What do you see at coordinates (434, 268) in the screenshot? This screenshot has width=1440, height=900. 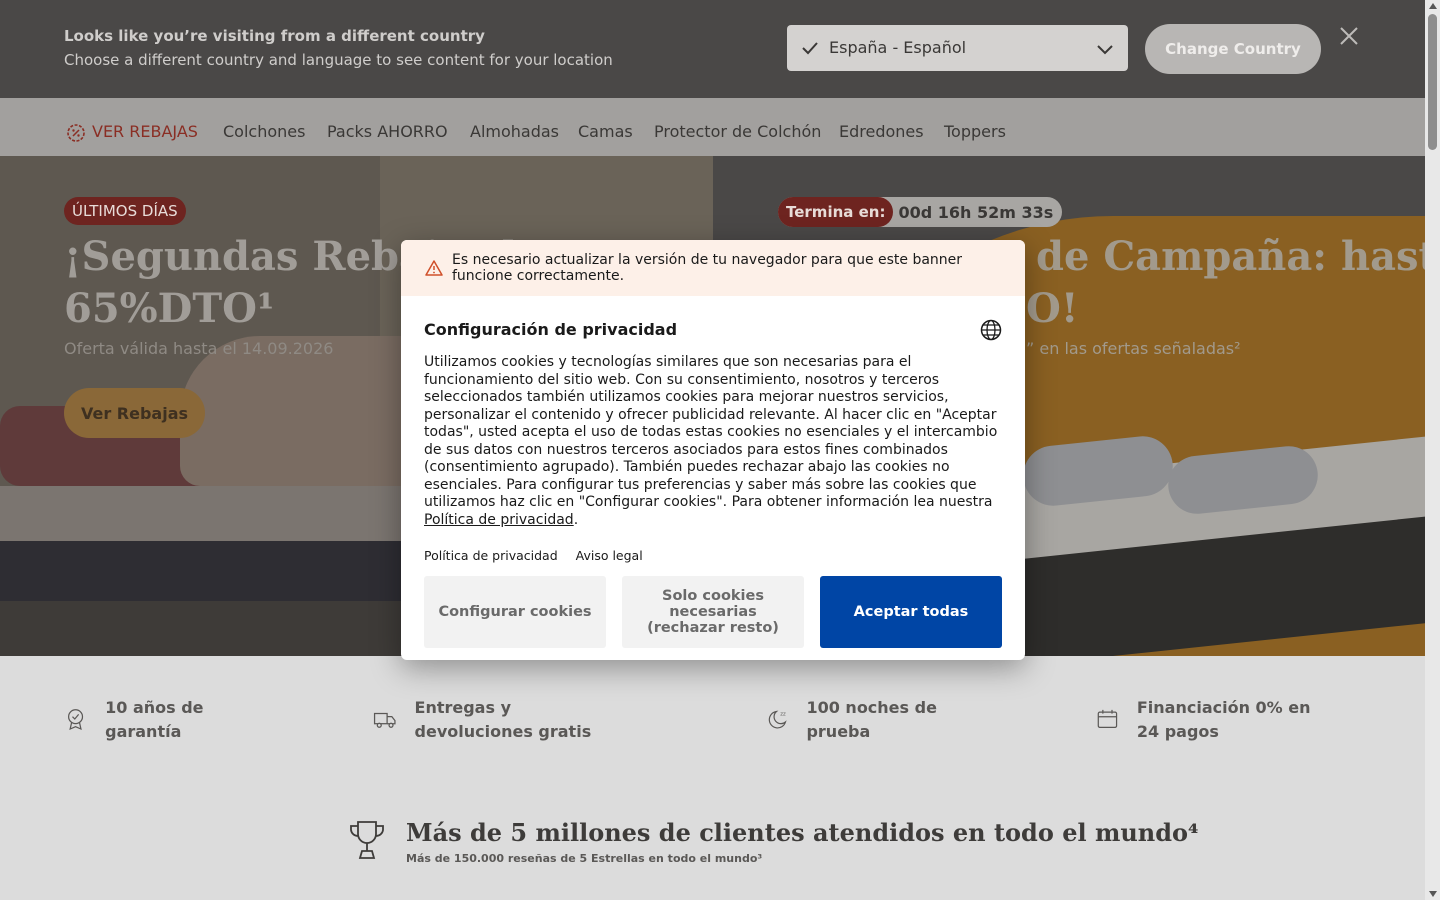 I see `warning-icon` at bounding box center [434, 268].